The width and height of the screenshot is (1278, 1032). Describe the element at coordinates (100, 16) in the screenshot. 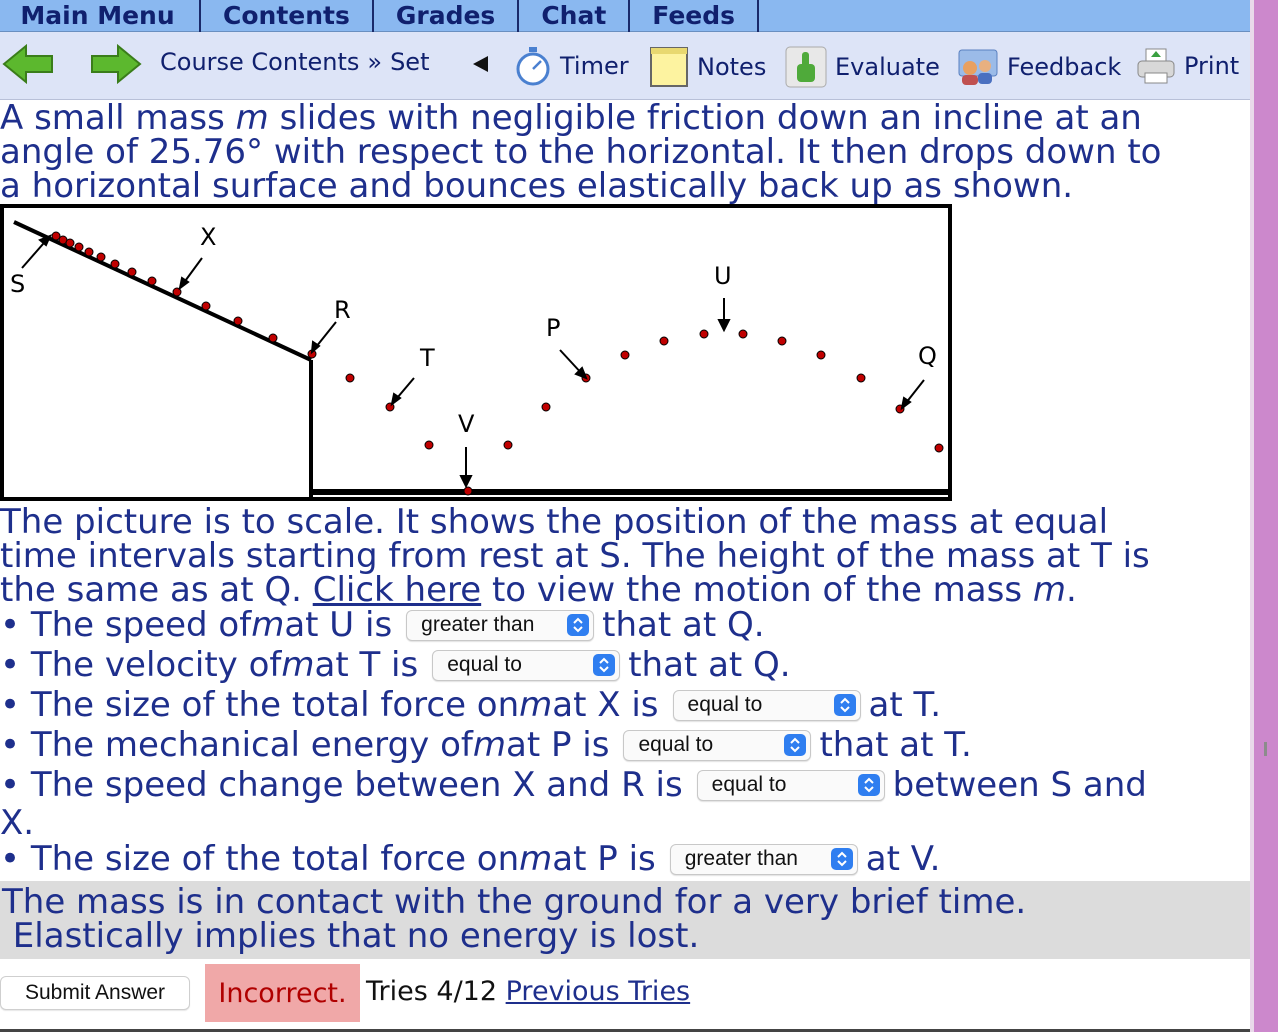

I see `tab-main-menu: Main Menu` at that location.